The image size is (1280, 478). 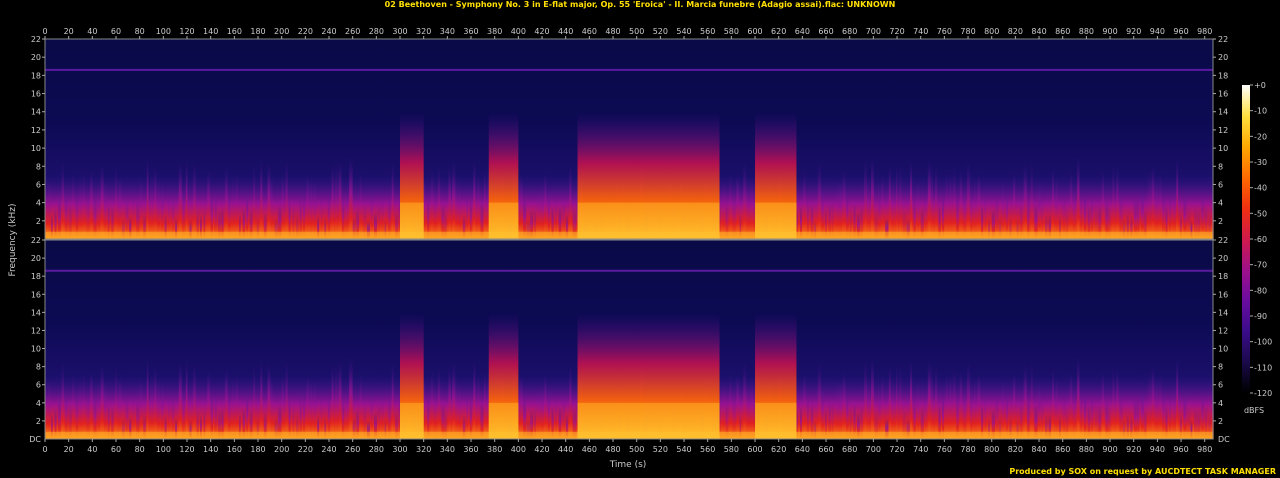 I want to click on x-tick-label-top: 80, so click(x=140, y=31).